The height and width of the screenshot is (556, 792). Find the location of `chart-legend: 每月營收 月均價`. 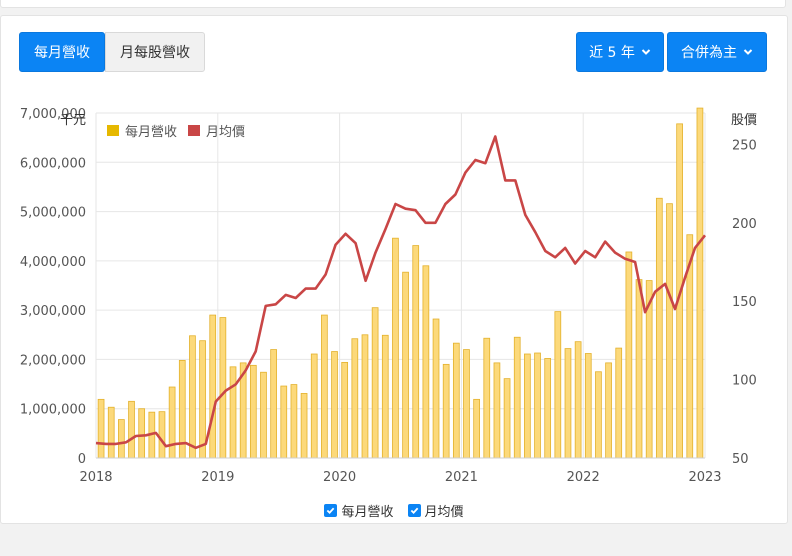

chart-legend: 每月營收 月均價 is located at coordinates (176, 132).